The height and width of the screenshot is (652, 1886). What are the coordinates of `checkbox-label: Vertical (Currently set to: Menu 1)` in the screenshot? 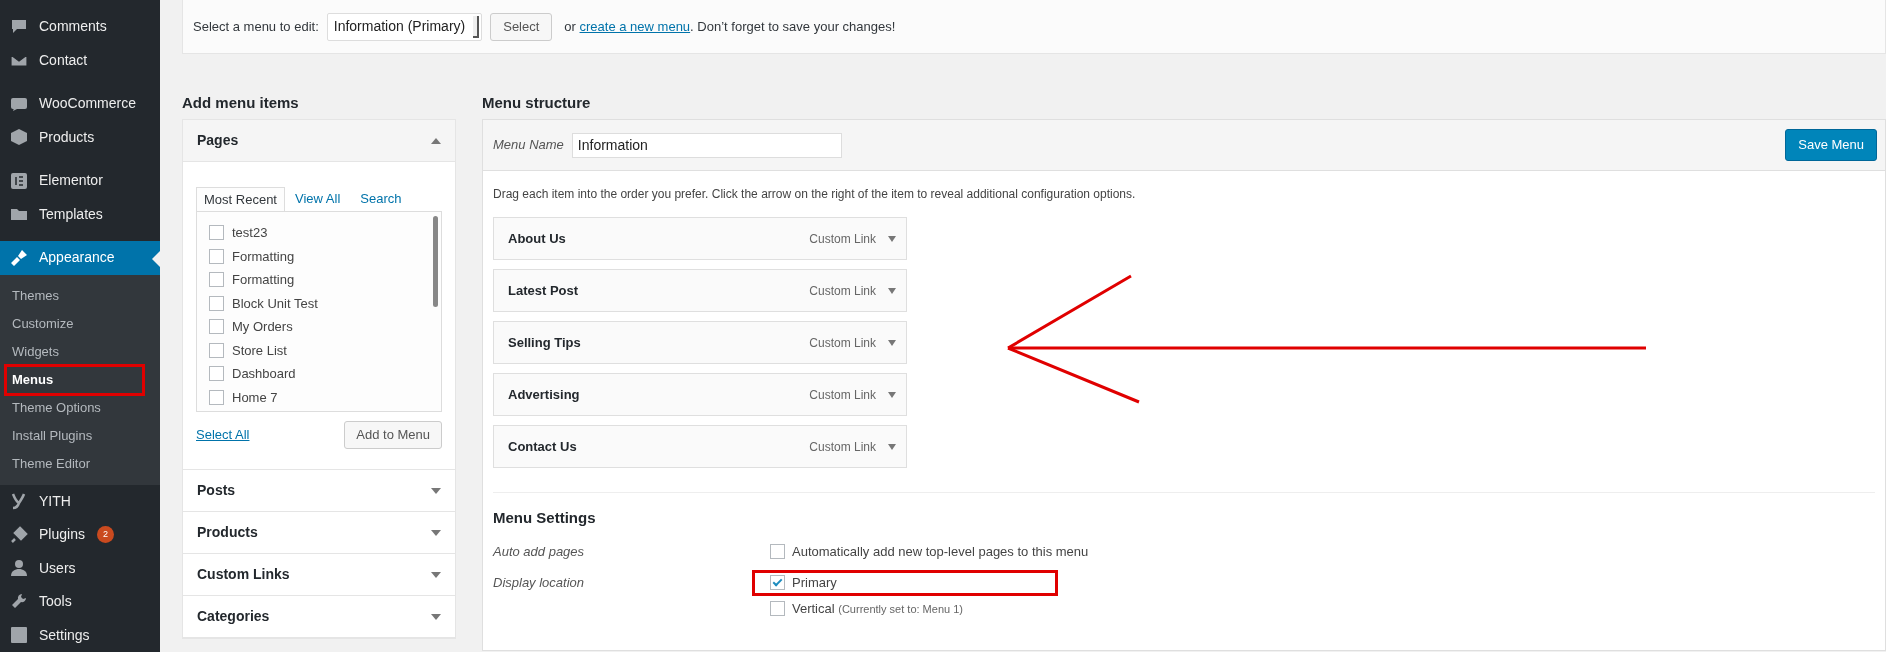 It's located at (877, 608).